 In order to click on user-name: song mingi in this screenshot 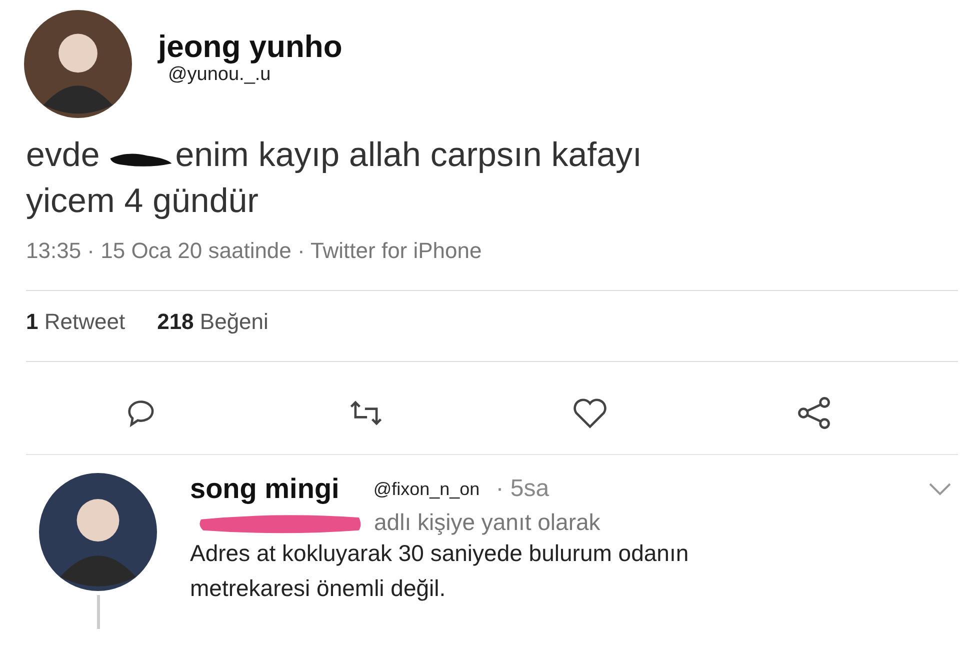, I will do `click(265, 489)`.